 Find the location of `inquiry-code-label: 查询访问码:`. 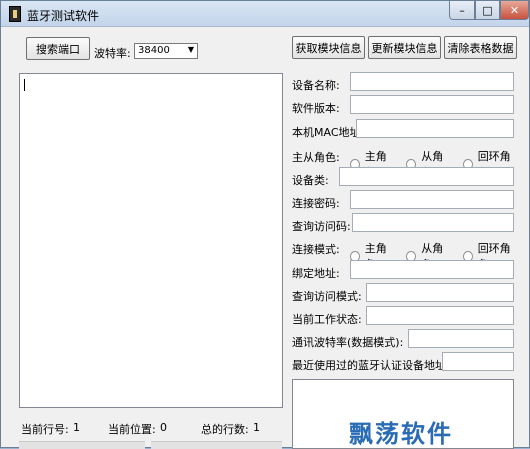

inquiry-code-label: 查询访问码: is located at coordinates (321, 226).